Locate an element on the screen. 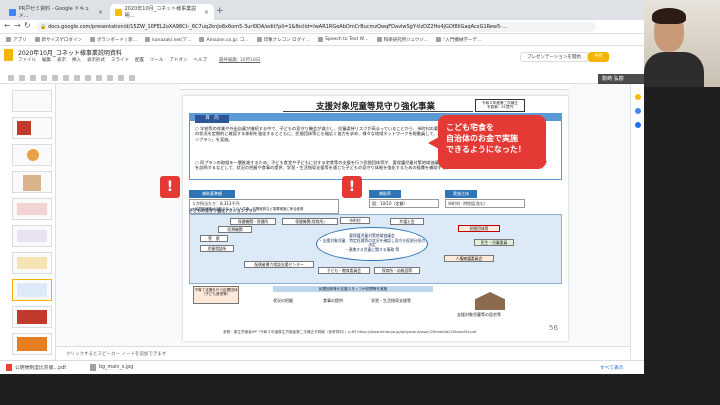  download-item: bg_main_s.jpg is located at coordinates (111, 367).